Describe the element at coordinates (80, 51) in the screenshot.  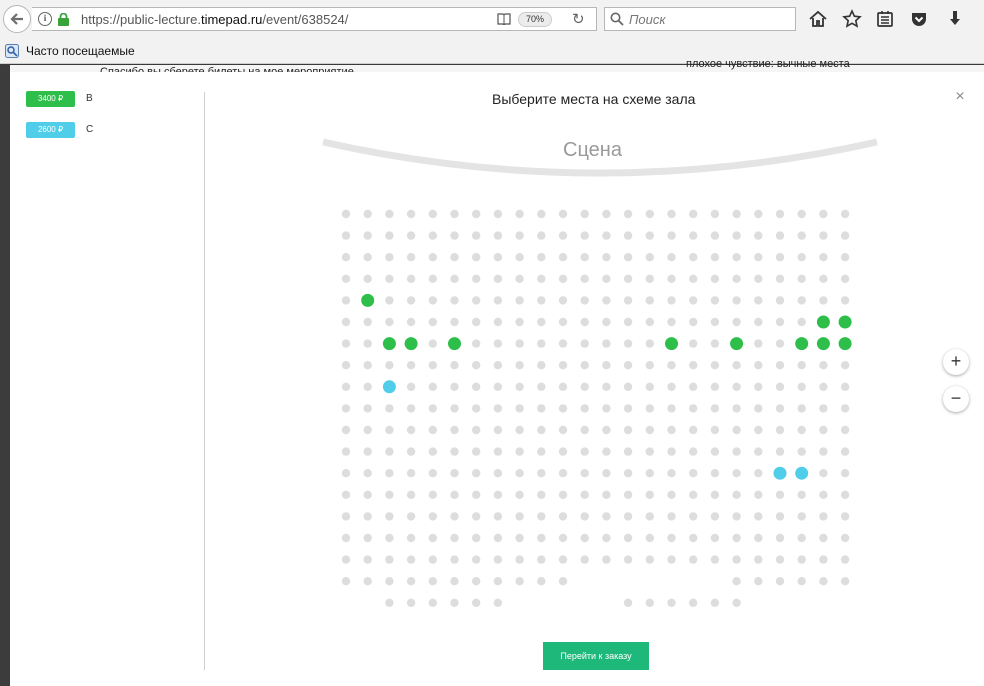
I see `bookmark-most-visited: Часто посещаемые` at that location.